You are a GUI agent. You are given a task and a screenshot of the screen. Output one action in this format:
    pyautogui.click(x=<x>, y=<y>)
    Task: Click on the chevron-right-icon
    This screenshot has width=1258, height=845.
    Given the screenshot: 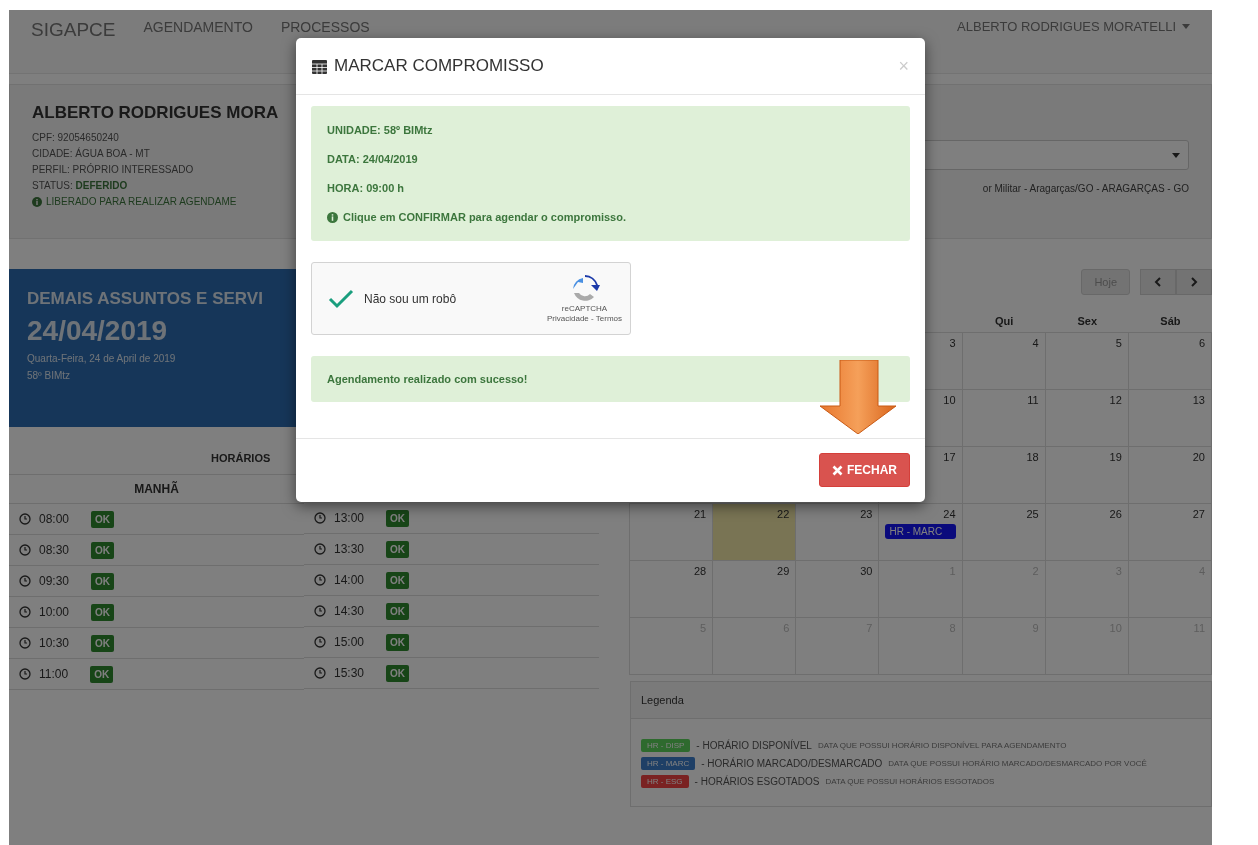 What is the action you would take?
    pyautogui.click(x=1194, y=282)
    